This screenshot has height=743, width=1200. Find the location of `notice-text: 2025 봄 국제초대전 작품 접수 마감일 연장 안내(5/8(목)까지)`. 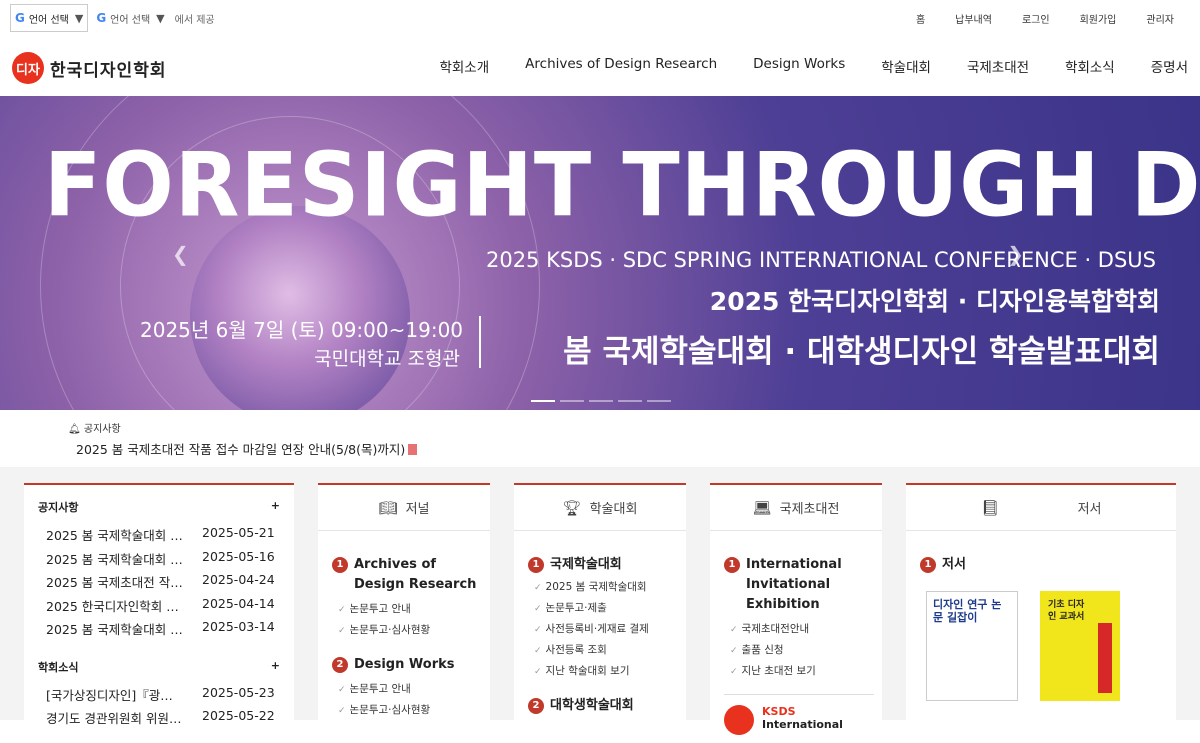

notice-text: 2025 봄 국제초대전 작품 접수 마감일 연장 안내(5/8(목)까지) is located at coordinates (247, 448).